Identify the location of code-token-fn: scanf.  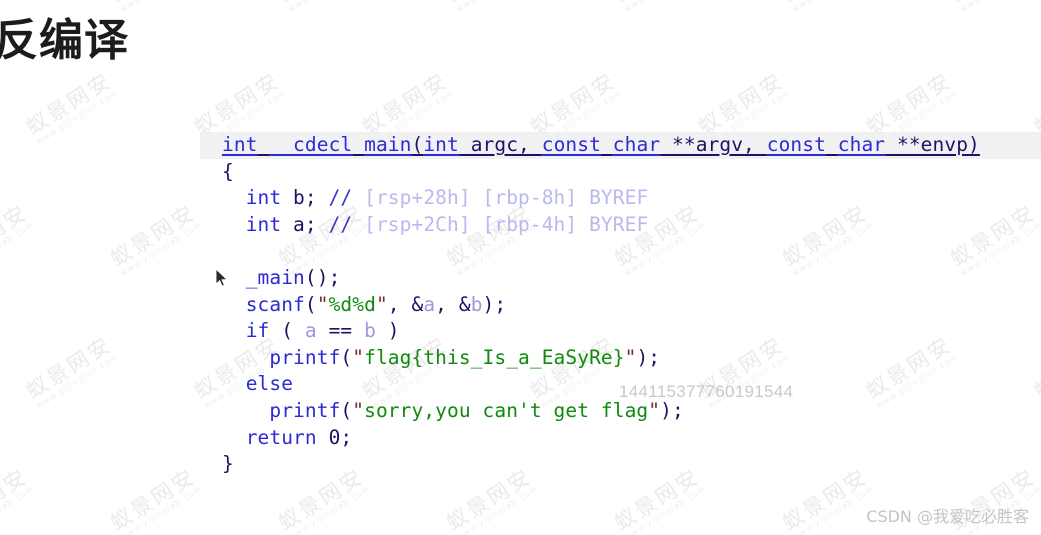
(275, 304).